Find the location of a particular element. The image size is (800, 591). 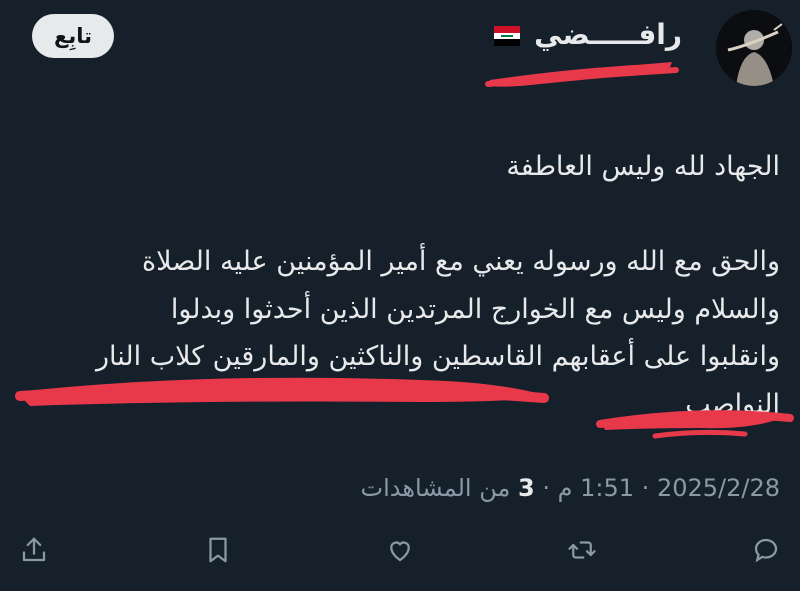

tweet-date: 2025/2/28 is located at coordinates (718, 488).